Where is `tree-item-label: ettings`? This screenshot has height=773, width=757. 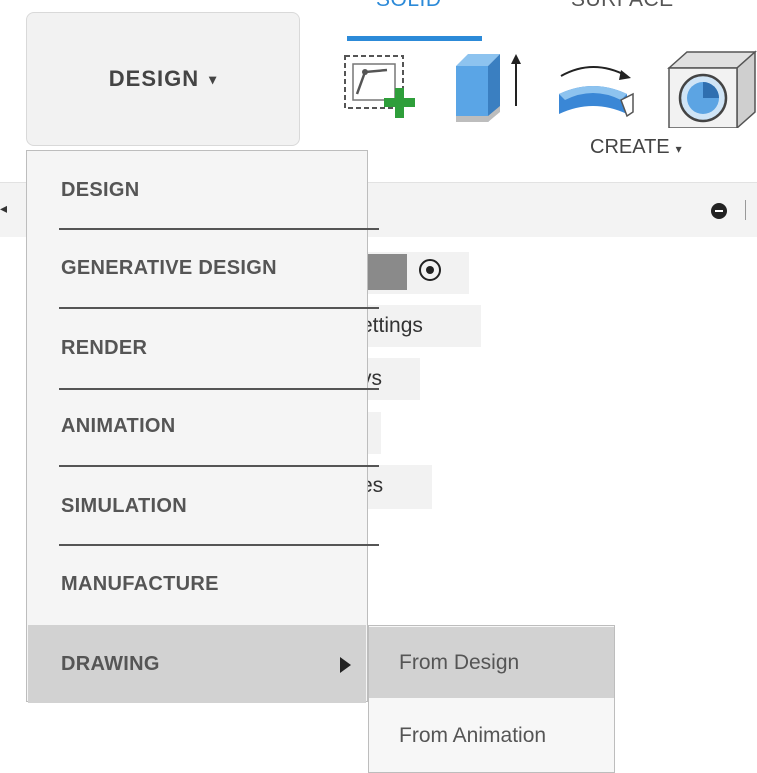 tree-item-label: ettings is located at coordinates (392, 325).